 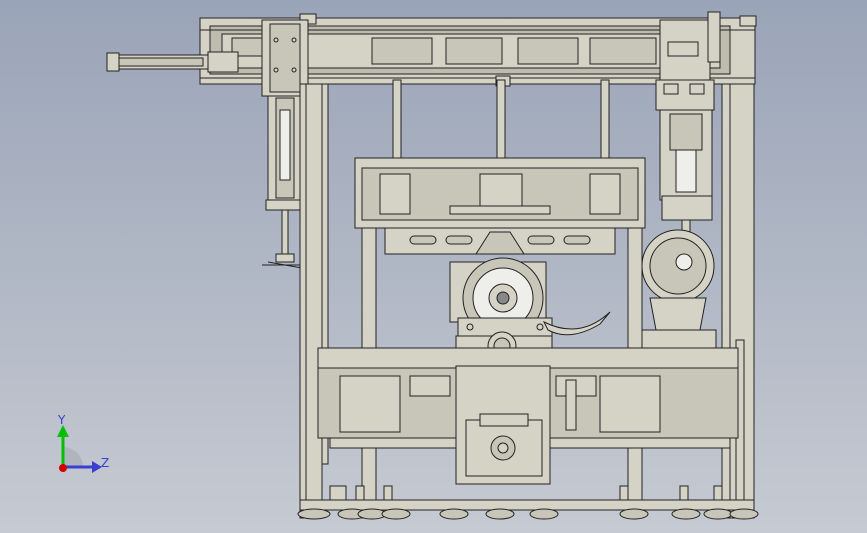 I want to click on coordinate-triad, so click(x=79, y=449).